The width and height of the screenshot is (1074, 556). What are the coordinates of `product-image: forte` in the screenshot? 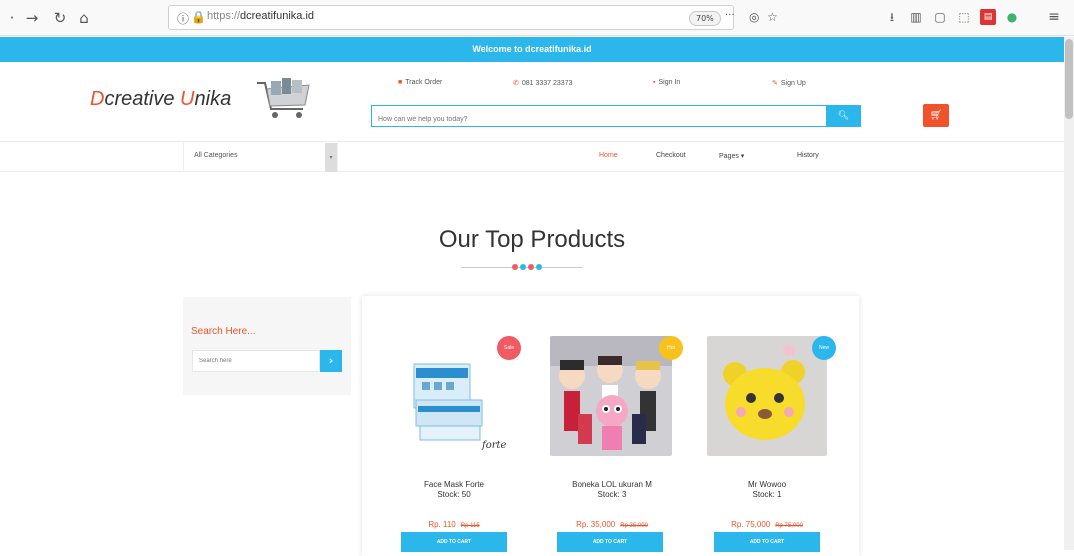 It's located at (454, 396).